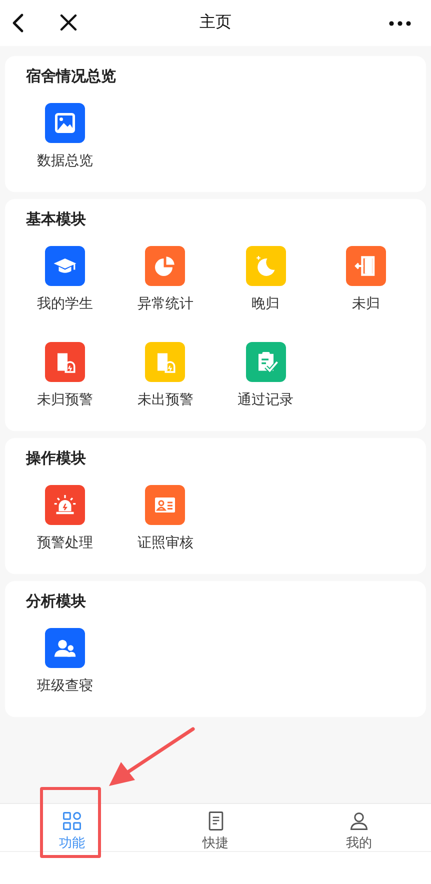 The height and width of the screenshot is (884, 431). Describe the element at coordinates (68, 22) in the screenshot. I see `close-icon` at that location.